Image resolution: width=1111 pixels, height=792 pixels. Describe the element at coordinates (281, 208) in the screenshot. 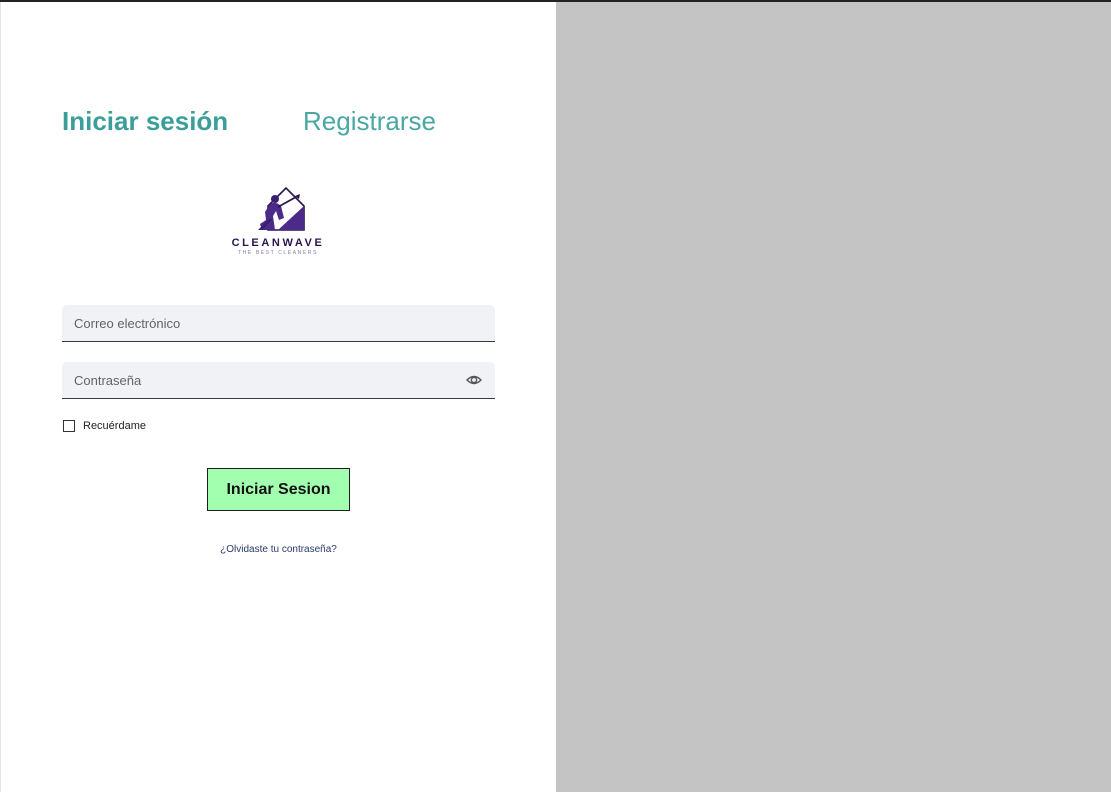

I see `cleaner-logo-icon` at that location.